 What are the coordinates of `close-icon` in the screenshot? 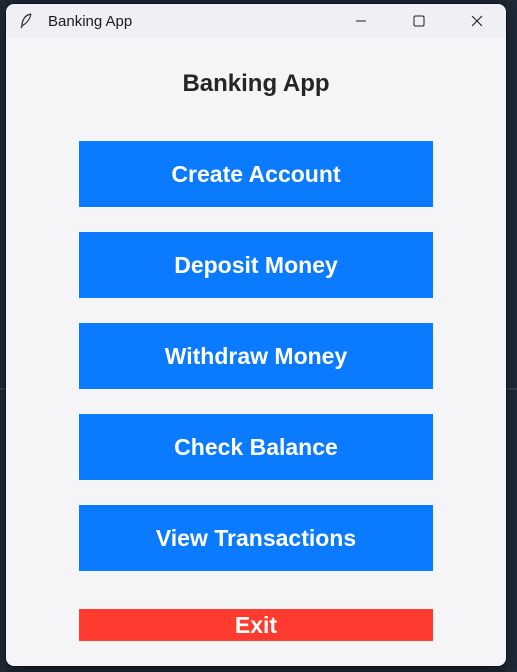 It's located at (477, 21).